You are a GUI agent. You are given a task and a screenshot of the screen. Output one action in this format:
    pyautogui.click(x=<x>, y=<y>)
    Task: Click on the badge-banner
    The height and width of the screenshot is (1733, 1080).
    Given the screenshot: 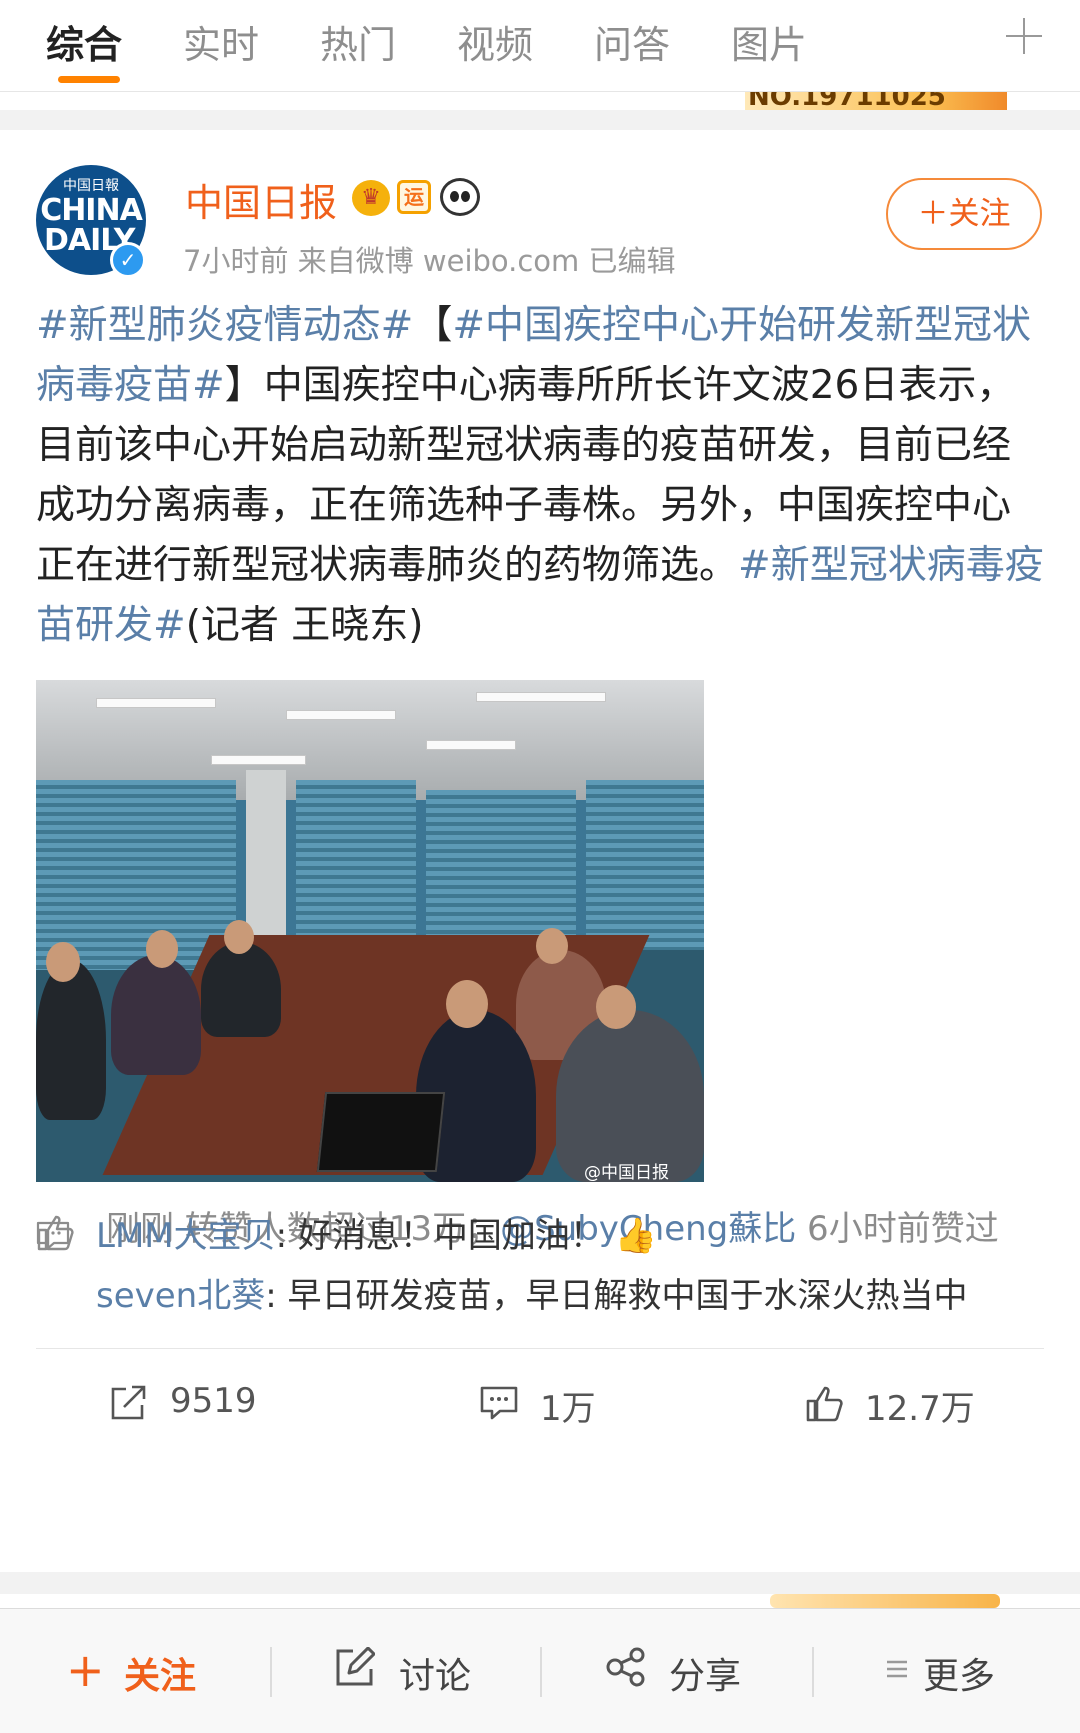 What is the action you would take?
    pyautogui.click(x=885, y=1601)
    